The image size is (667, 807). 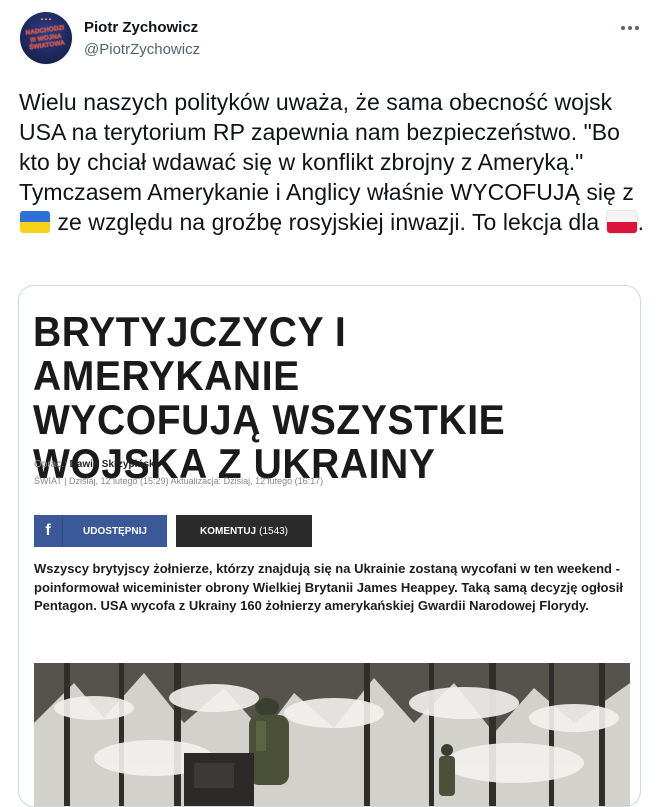 What do you see at coordinates (274, 531) in the screenshot?
I see `comment-count: (1543)` at bounding box center [274, 531].